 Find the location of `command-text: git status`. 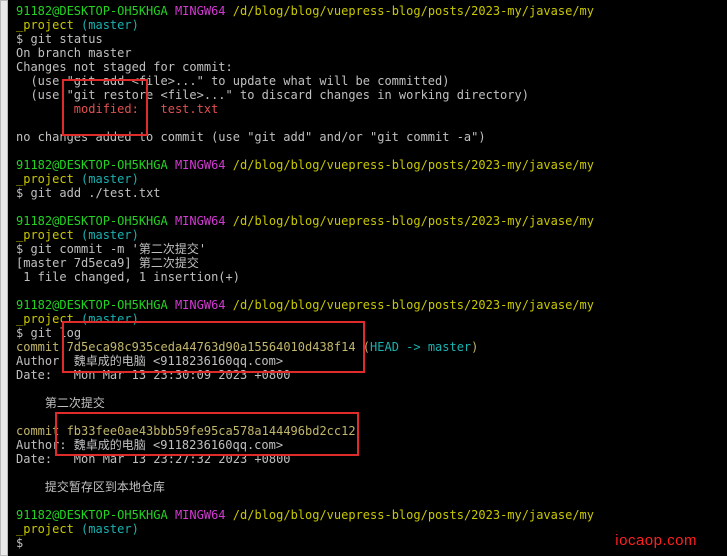

command-text: git status is located at coordinates (66, 39).